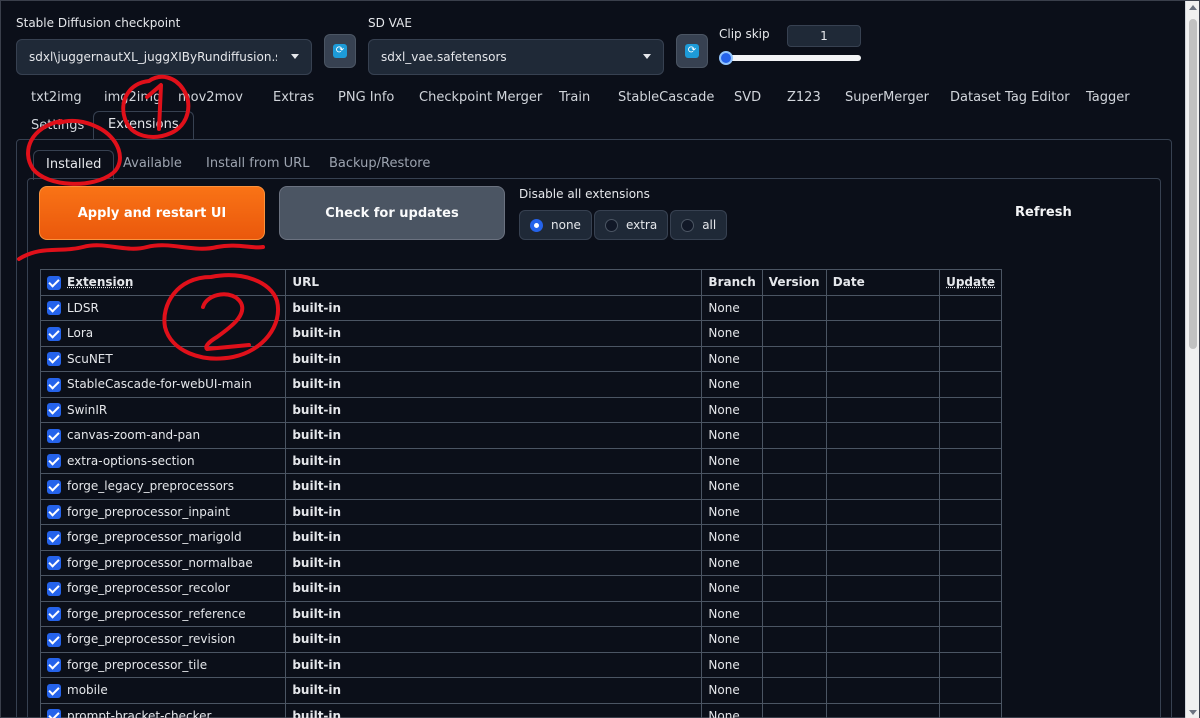 Image resolution: width=1200 pixels, height=718 pixels. Describe the element at coordinates (1043, 212) in the screenshot. I see `refresh-button: Refresh` at that location.